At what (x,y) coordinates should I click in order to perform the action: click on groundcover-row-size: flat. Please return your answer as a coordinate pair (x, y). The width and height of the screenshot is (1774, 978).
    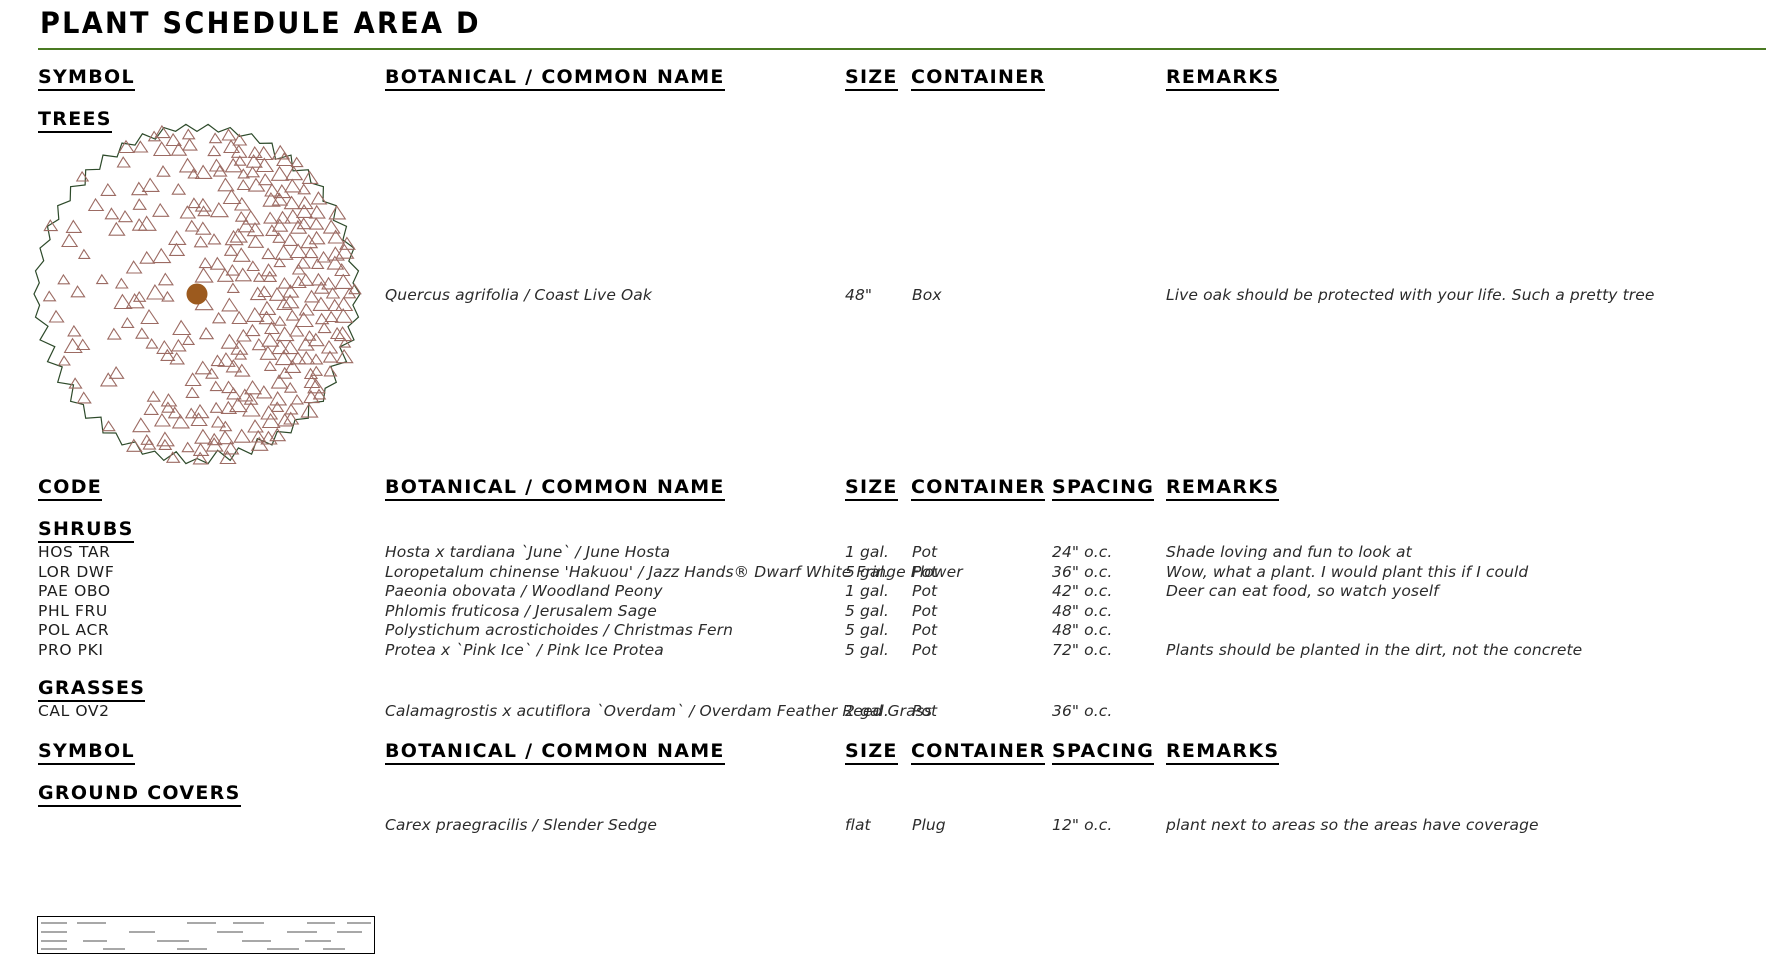
    Looking at the image, I should click on (858, 825).